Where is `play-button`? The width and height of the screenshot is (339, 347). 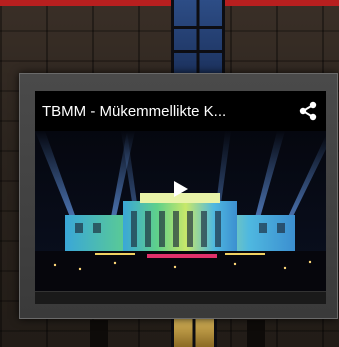 play-button is located at coordinates (181, 189).